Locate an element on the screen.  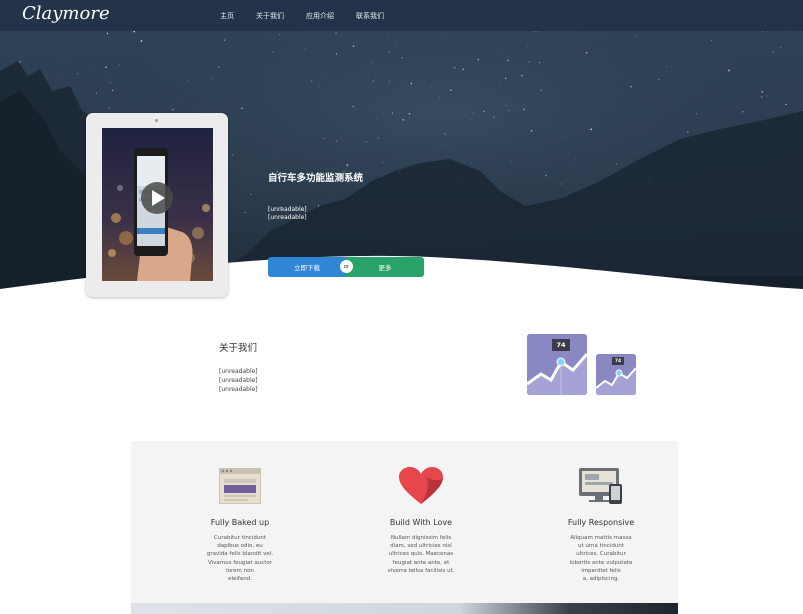
tablet-camera is located at coordinates (156, 120).